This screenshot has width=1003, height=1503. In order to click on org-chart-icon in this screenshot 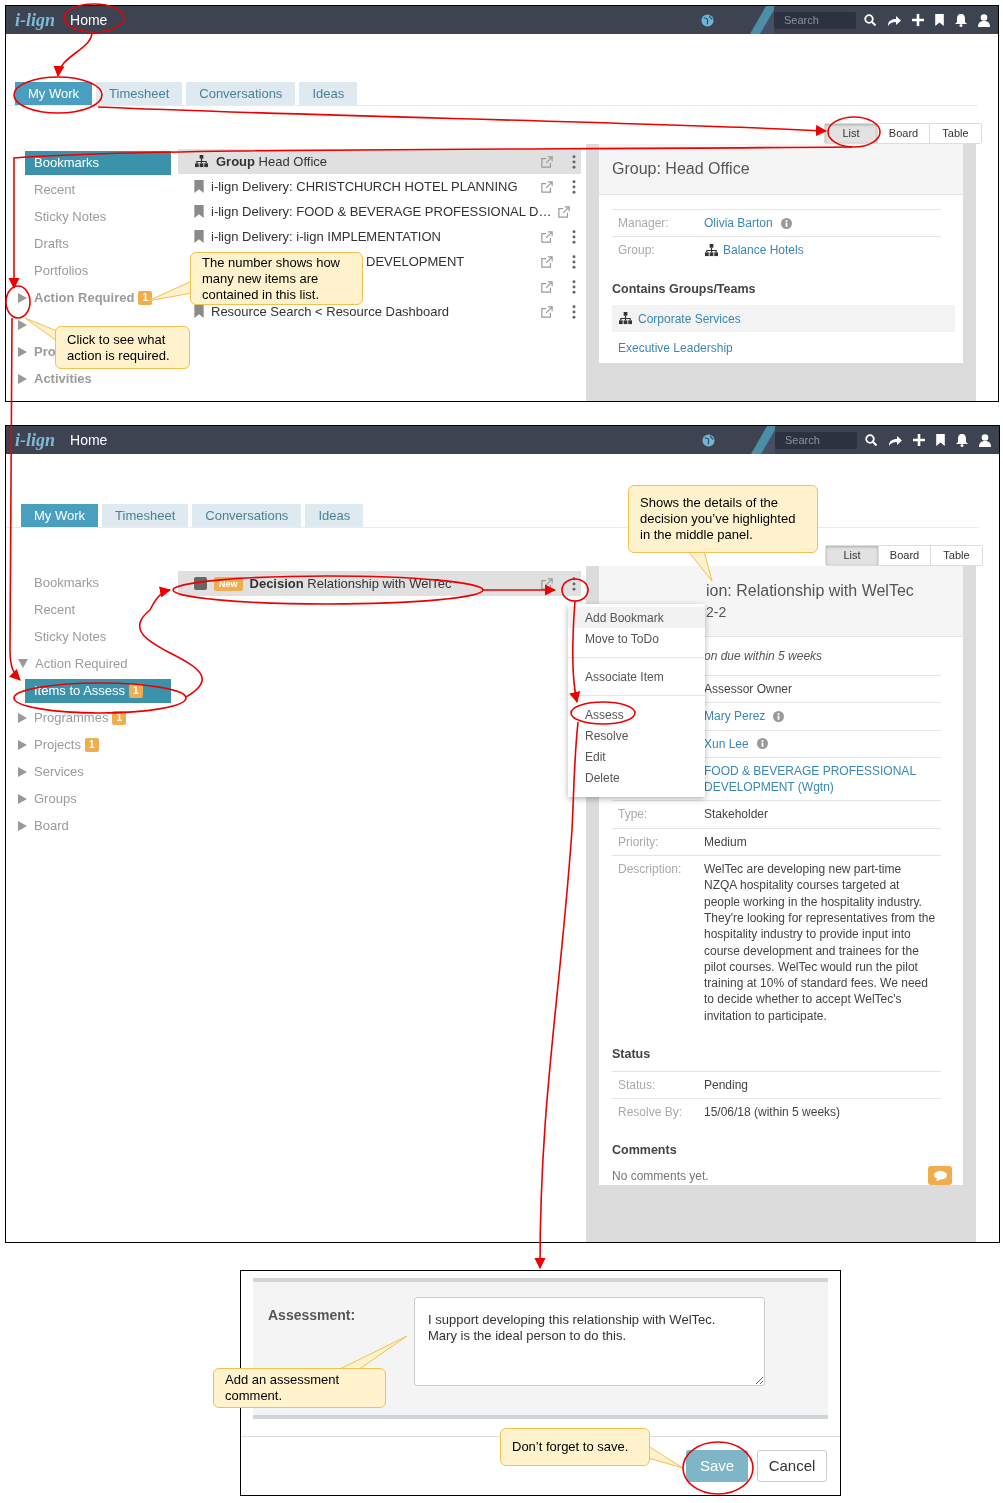, I will do `click(625, 319)`.